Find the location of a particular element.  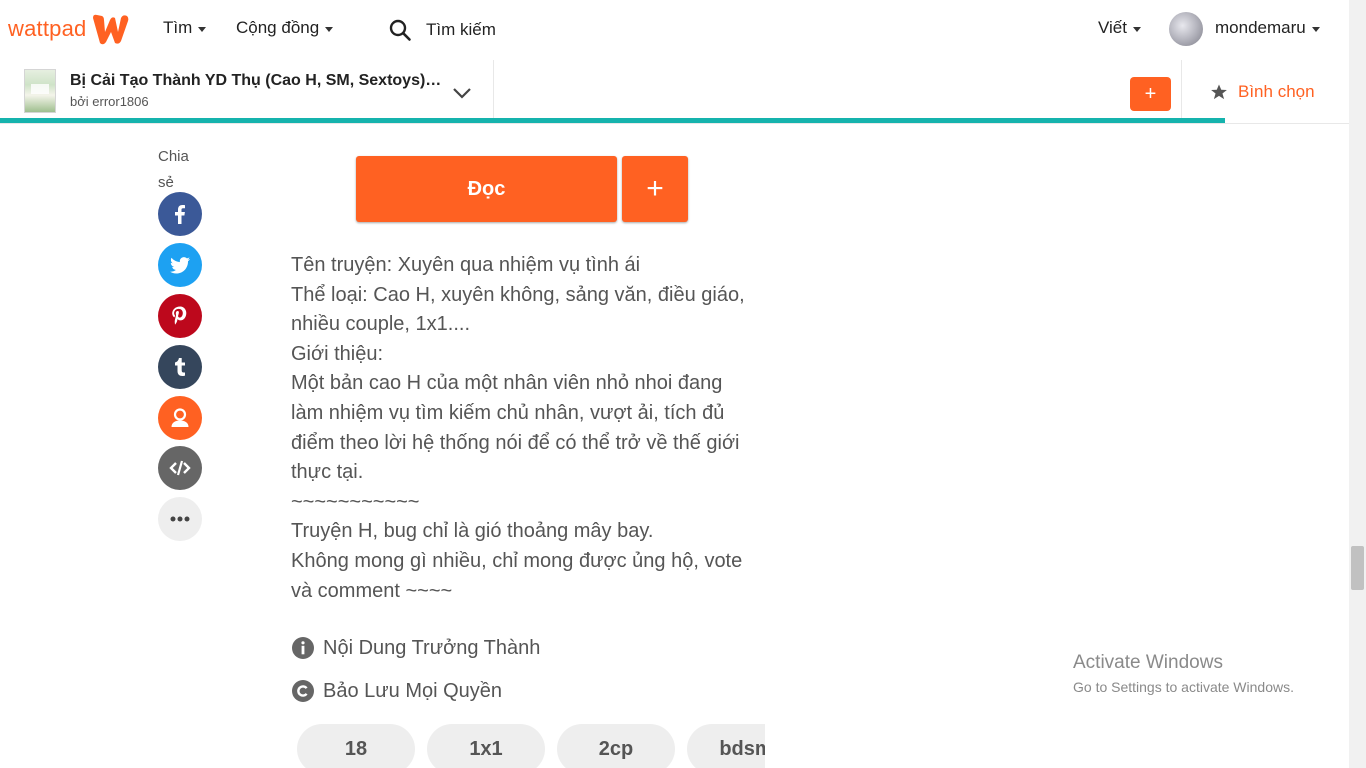

read-add-button: + is located at coordinates (655, 189).